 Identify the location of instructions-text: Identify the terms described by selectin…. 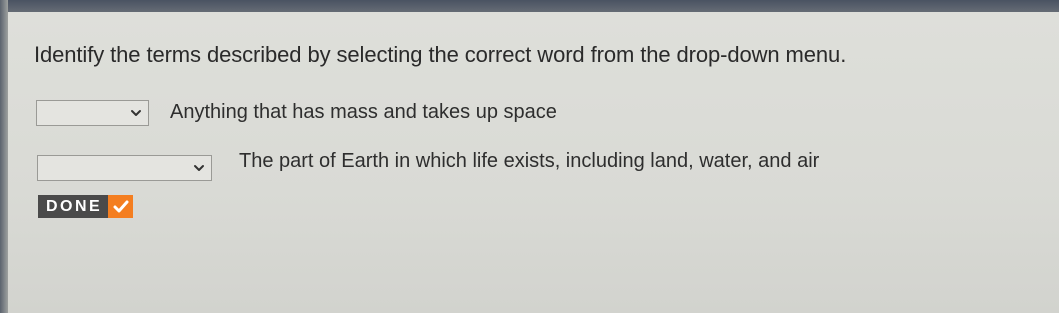
(440, 54).